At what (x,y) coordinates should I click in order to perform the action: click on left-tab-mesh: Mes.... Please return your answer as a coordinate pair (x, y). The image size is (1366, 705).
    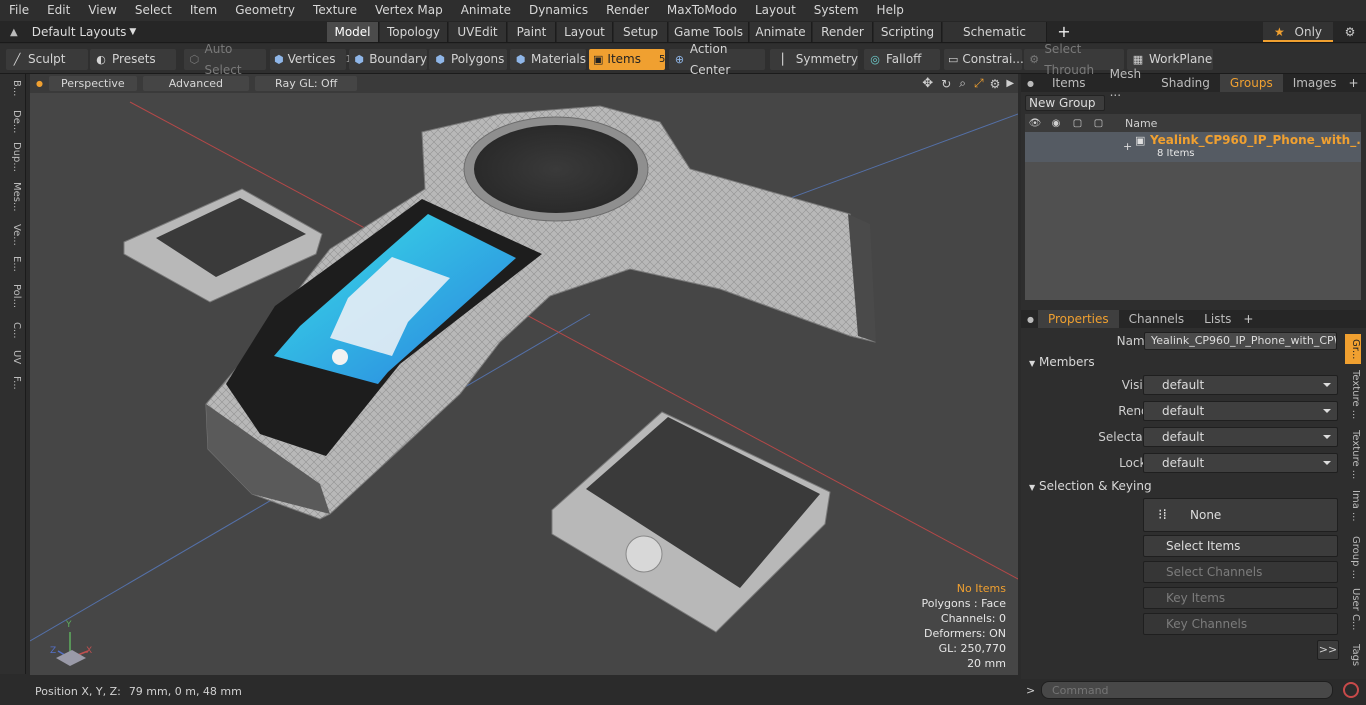
    Looking at the image, I should click on (13, 197).